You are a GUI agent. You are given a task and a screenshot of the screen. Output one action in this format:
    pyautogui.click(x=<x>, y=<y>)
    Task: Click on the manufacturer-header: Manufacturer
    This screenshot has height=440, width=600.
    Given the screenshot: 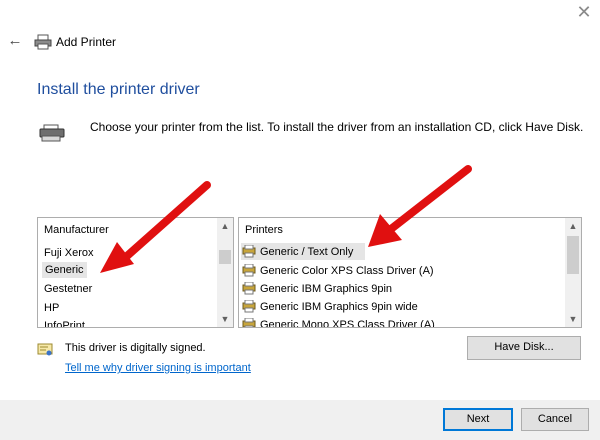 What is the action you would take?
    pyautogui.click(x=76, y=230)
    